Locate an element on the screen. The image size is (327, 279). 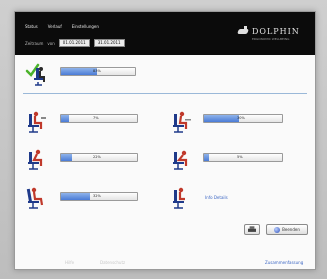
nav-history: Verlauf is located at coordinates (55, 26).